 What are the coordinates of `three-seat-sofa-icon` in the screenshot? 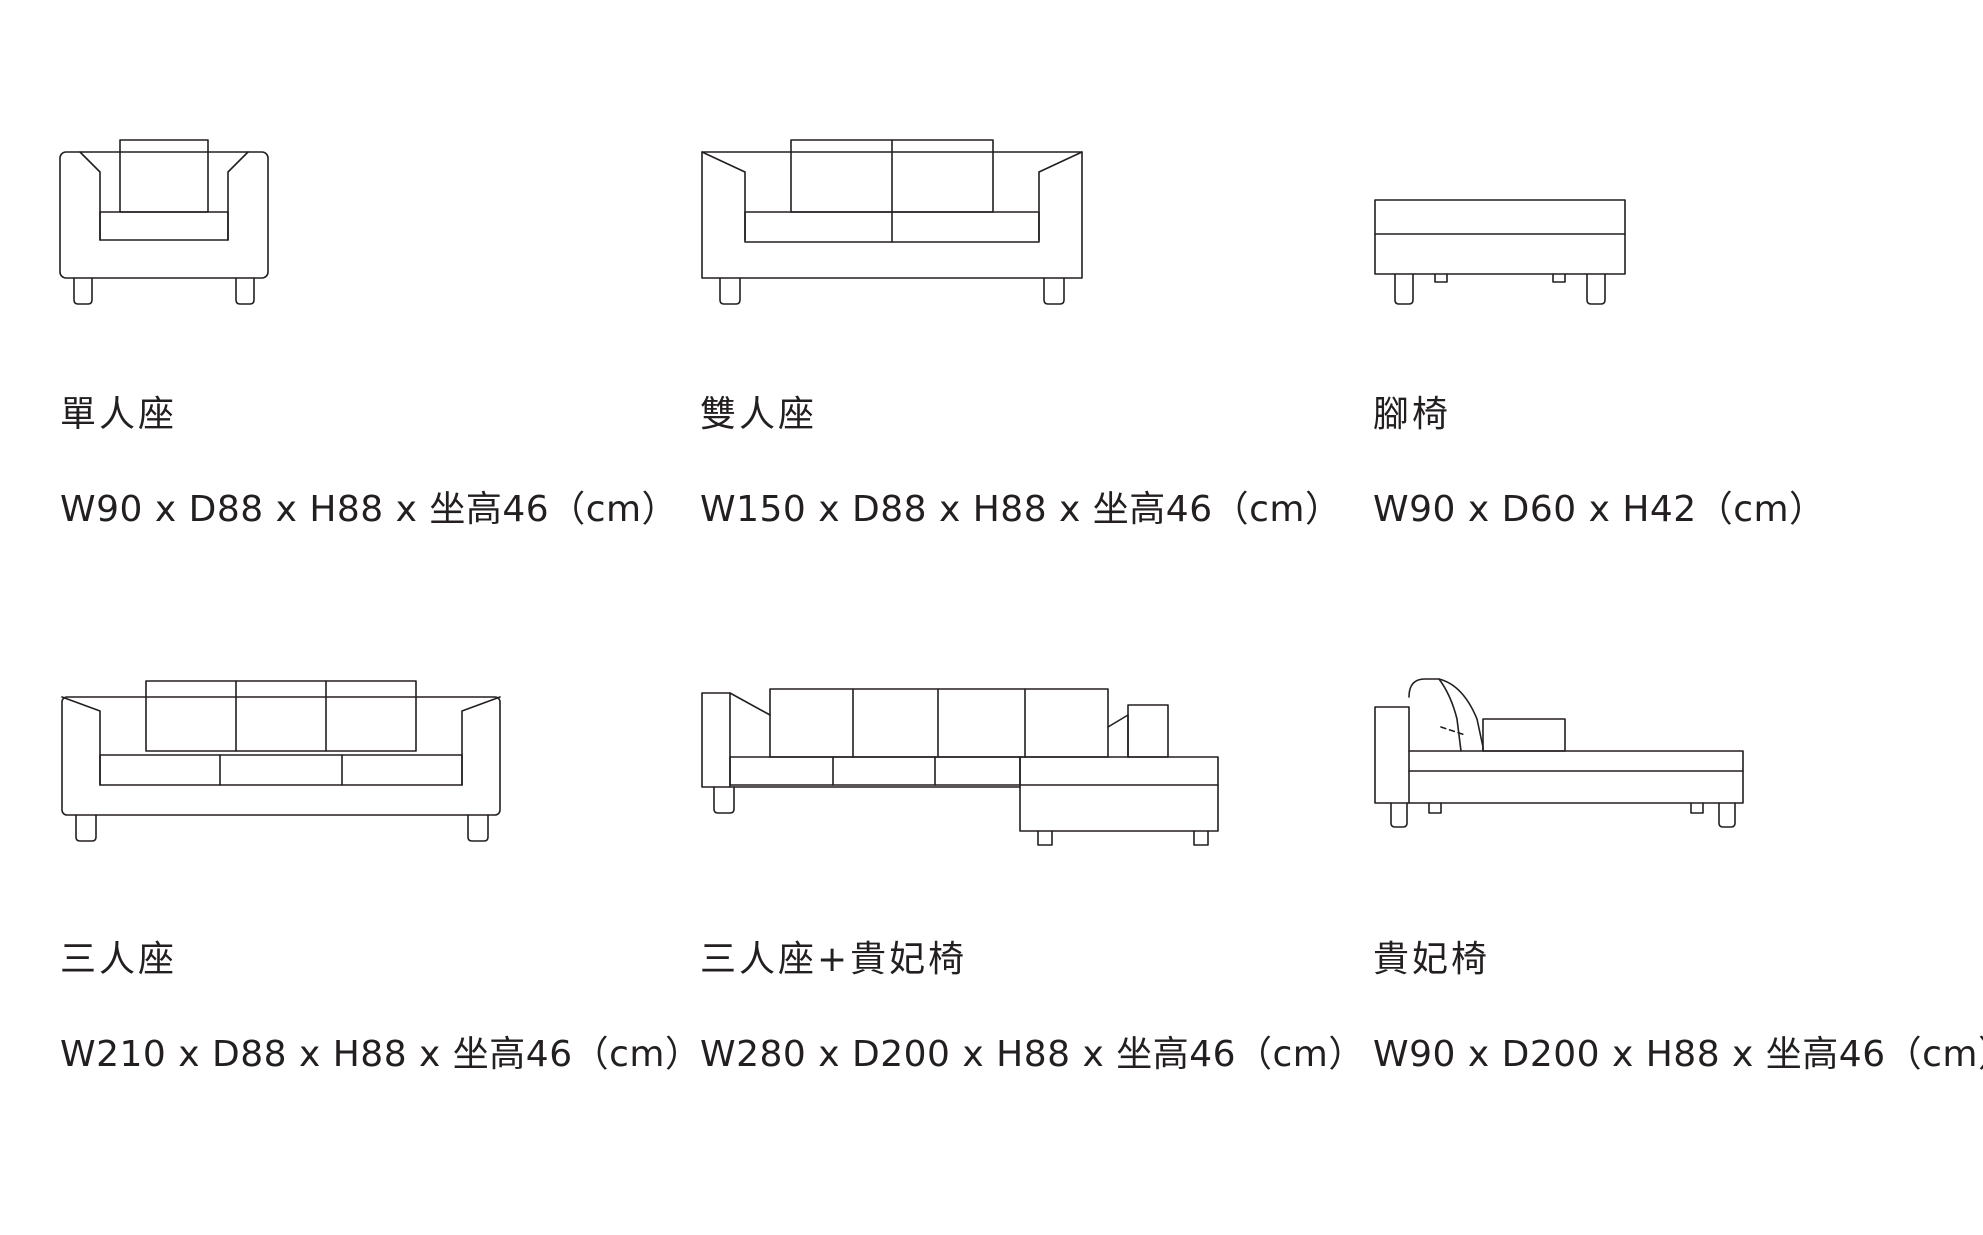 It's located at (281, 761).